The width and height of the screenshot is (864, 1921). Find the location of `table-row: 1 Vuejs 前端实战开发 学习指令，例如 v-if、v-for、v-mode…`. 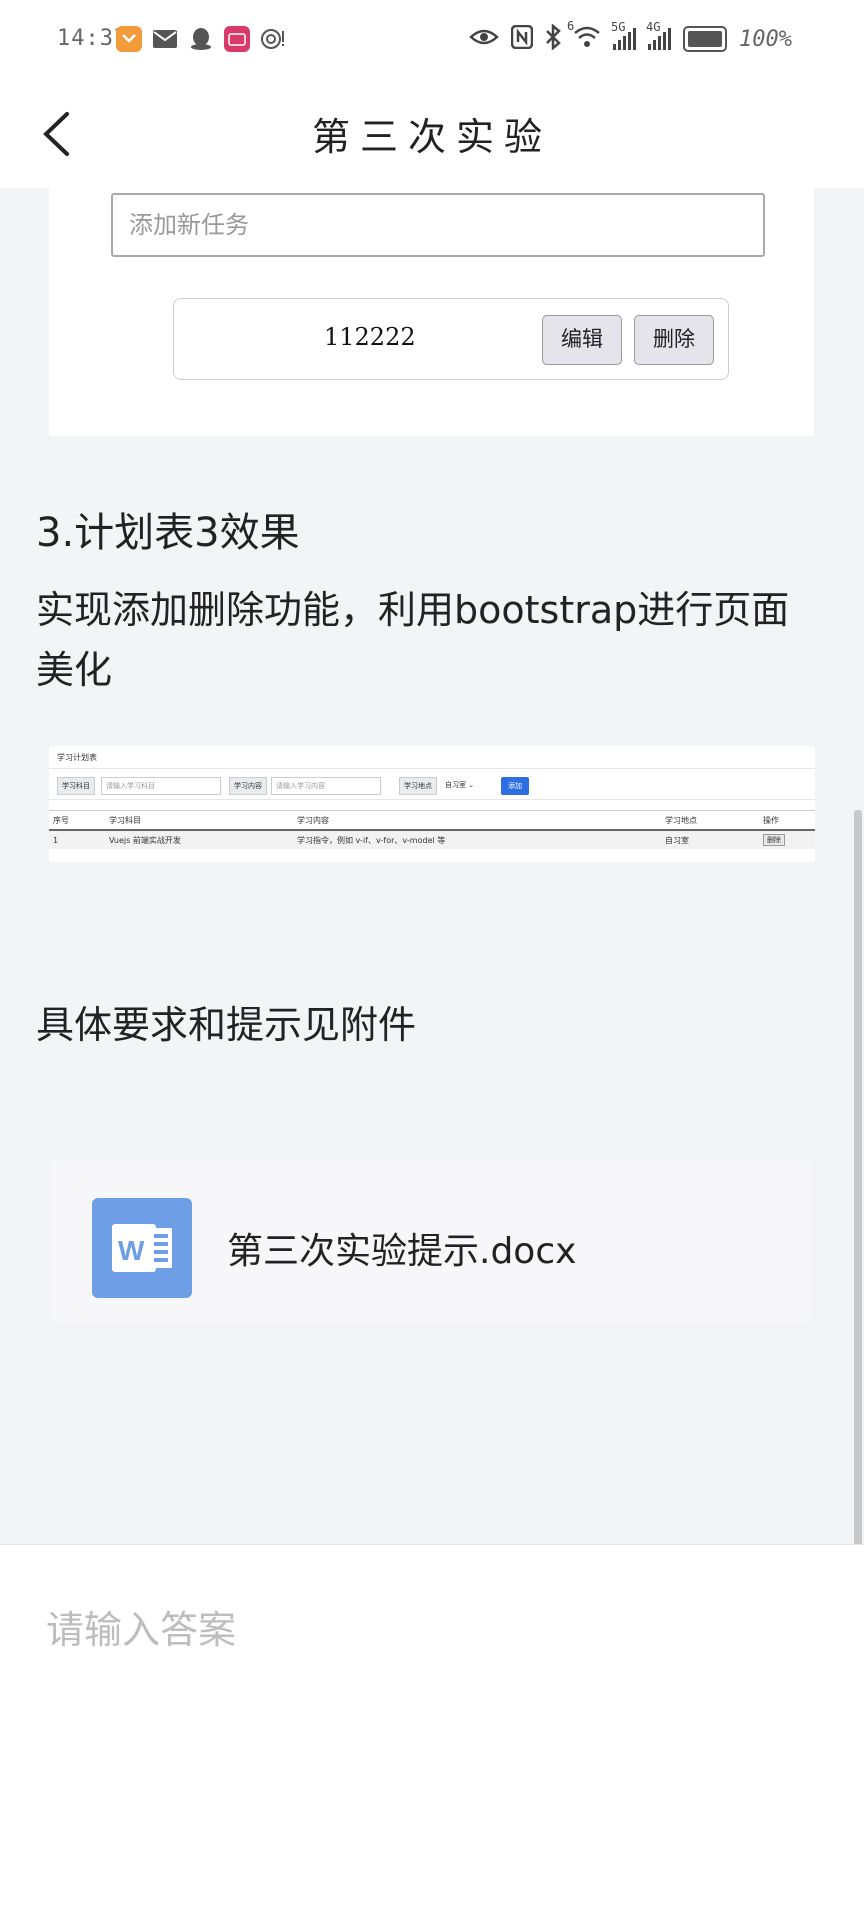

table-row: 1 Vuejs 前端实战开发 学习指令，例如 v-if、v-for、v-mode… is located at coordinates (432, 839).